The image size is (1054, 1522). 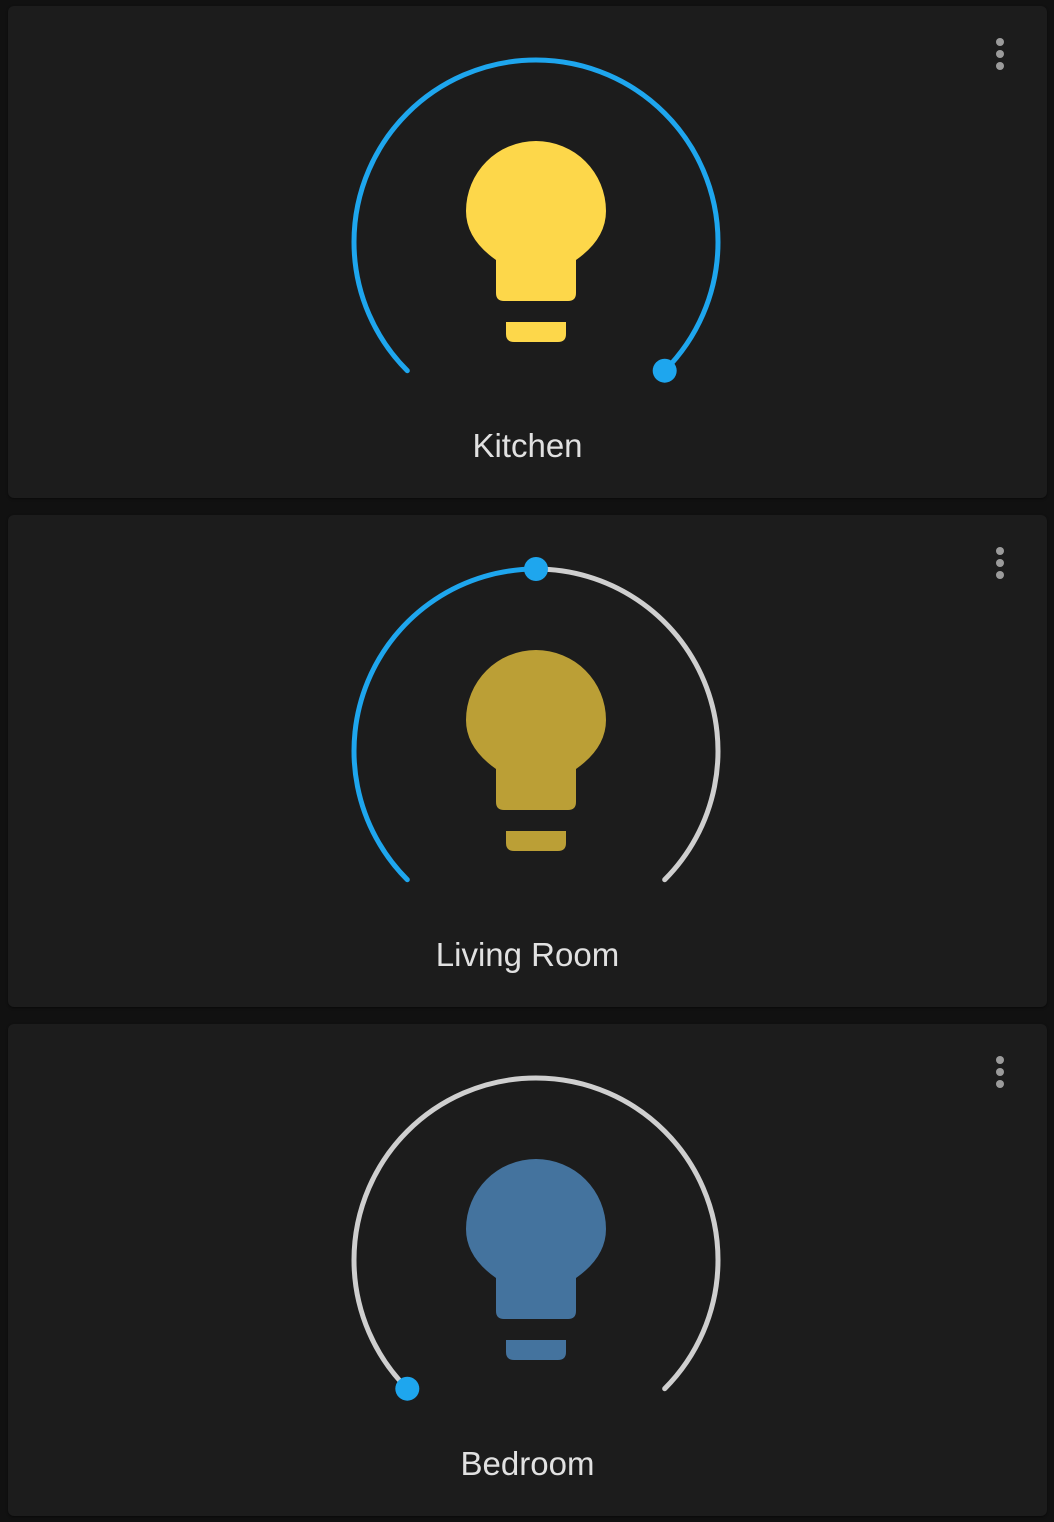 What do you see at coordinates (527, 445) in the screenshot?
I see `light-name: Kitchen` at bounding box center [527, 445].